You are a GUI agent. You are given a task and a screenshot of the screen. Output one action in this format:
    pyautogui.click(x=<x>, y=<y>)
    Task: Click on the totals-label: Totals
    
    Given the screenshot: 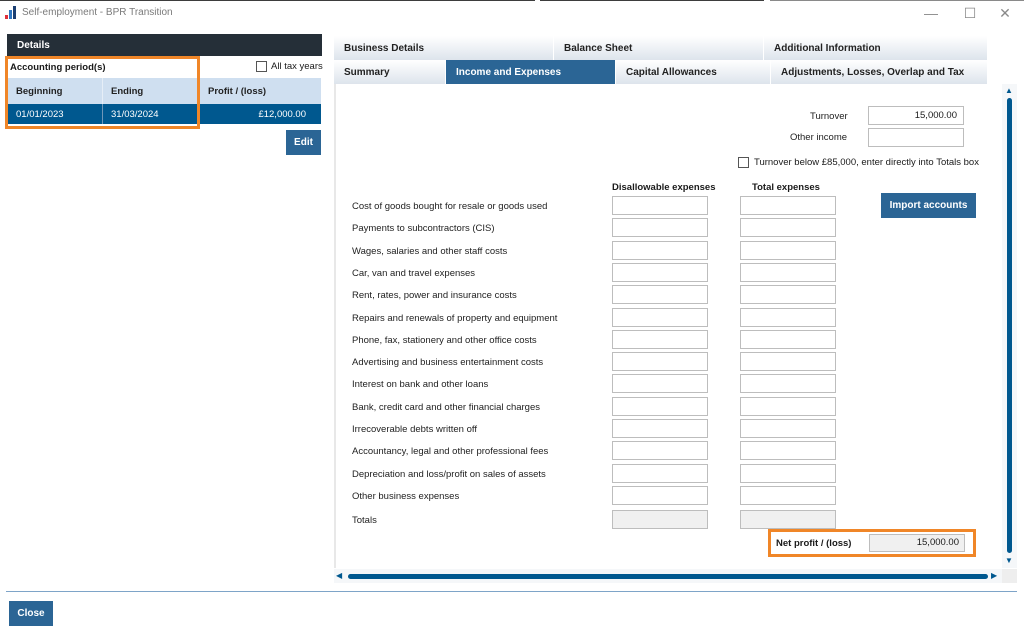 What is the action you would take?
    pyautogui.click(x=364, y=520)
    